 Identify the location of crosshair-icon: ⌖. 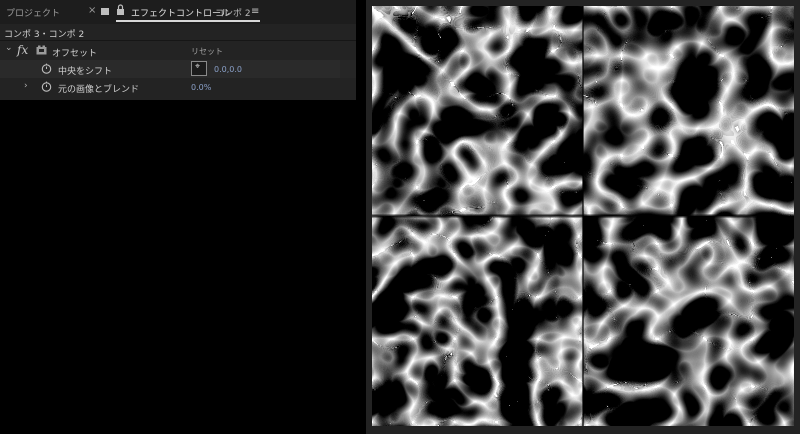
(198, 67).